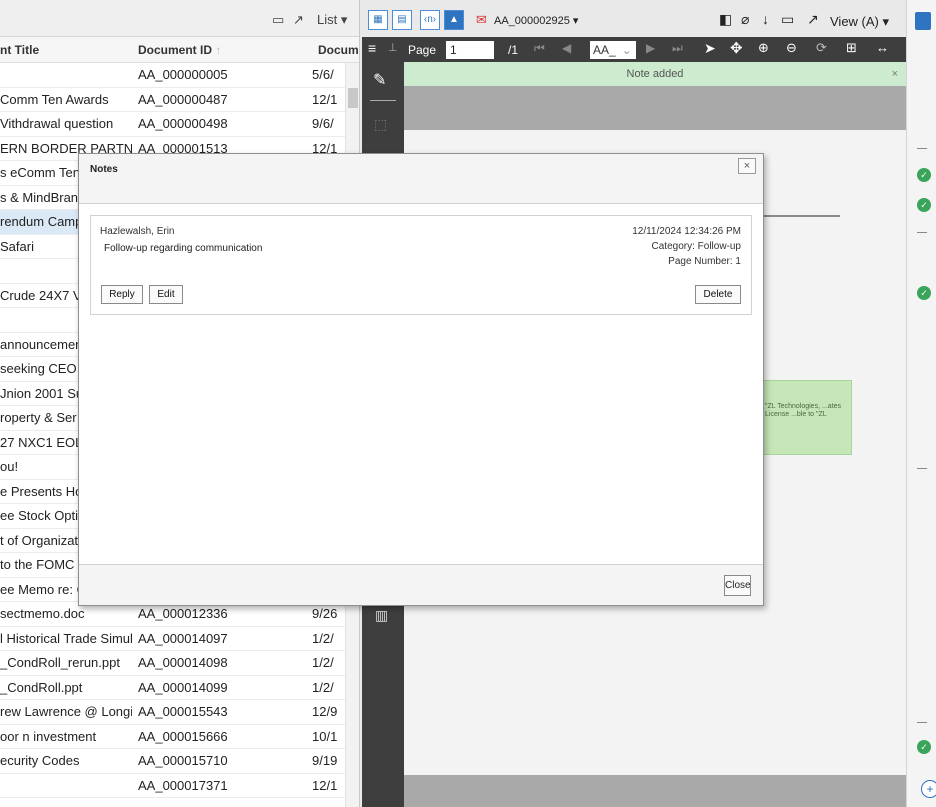  Describe the element at coordinates (718, 294) in the screenshot. I see `delete-button: Delete` at that location.